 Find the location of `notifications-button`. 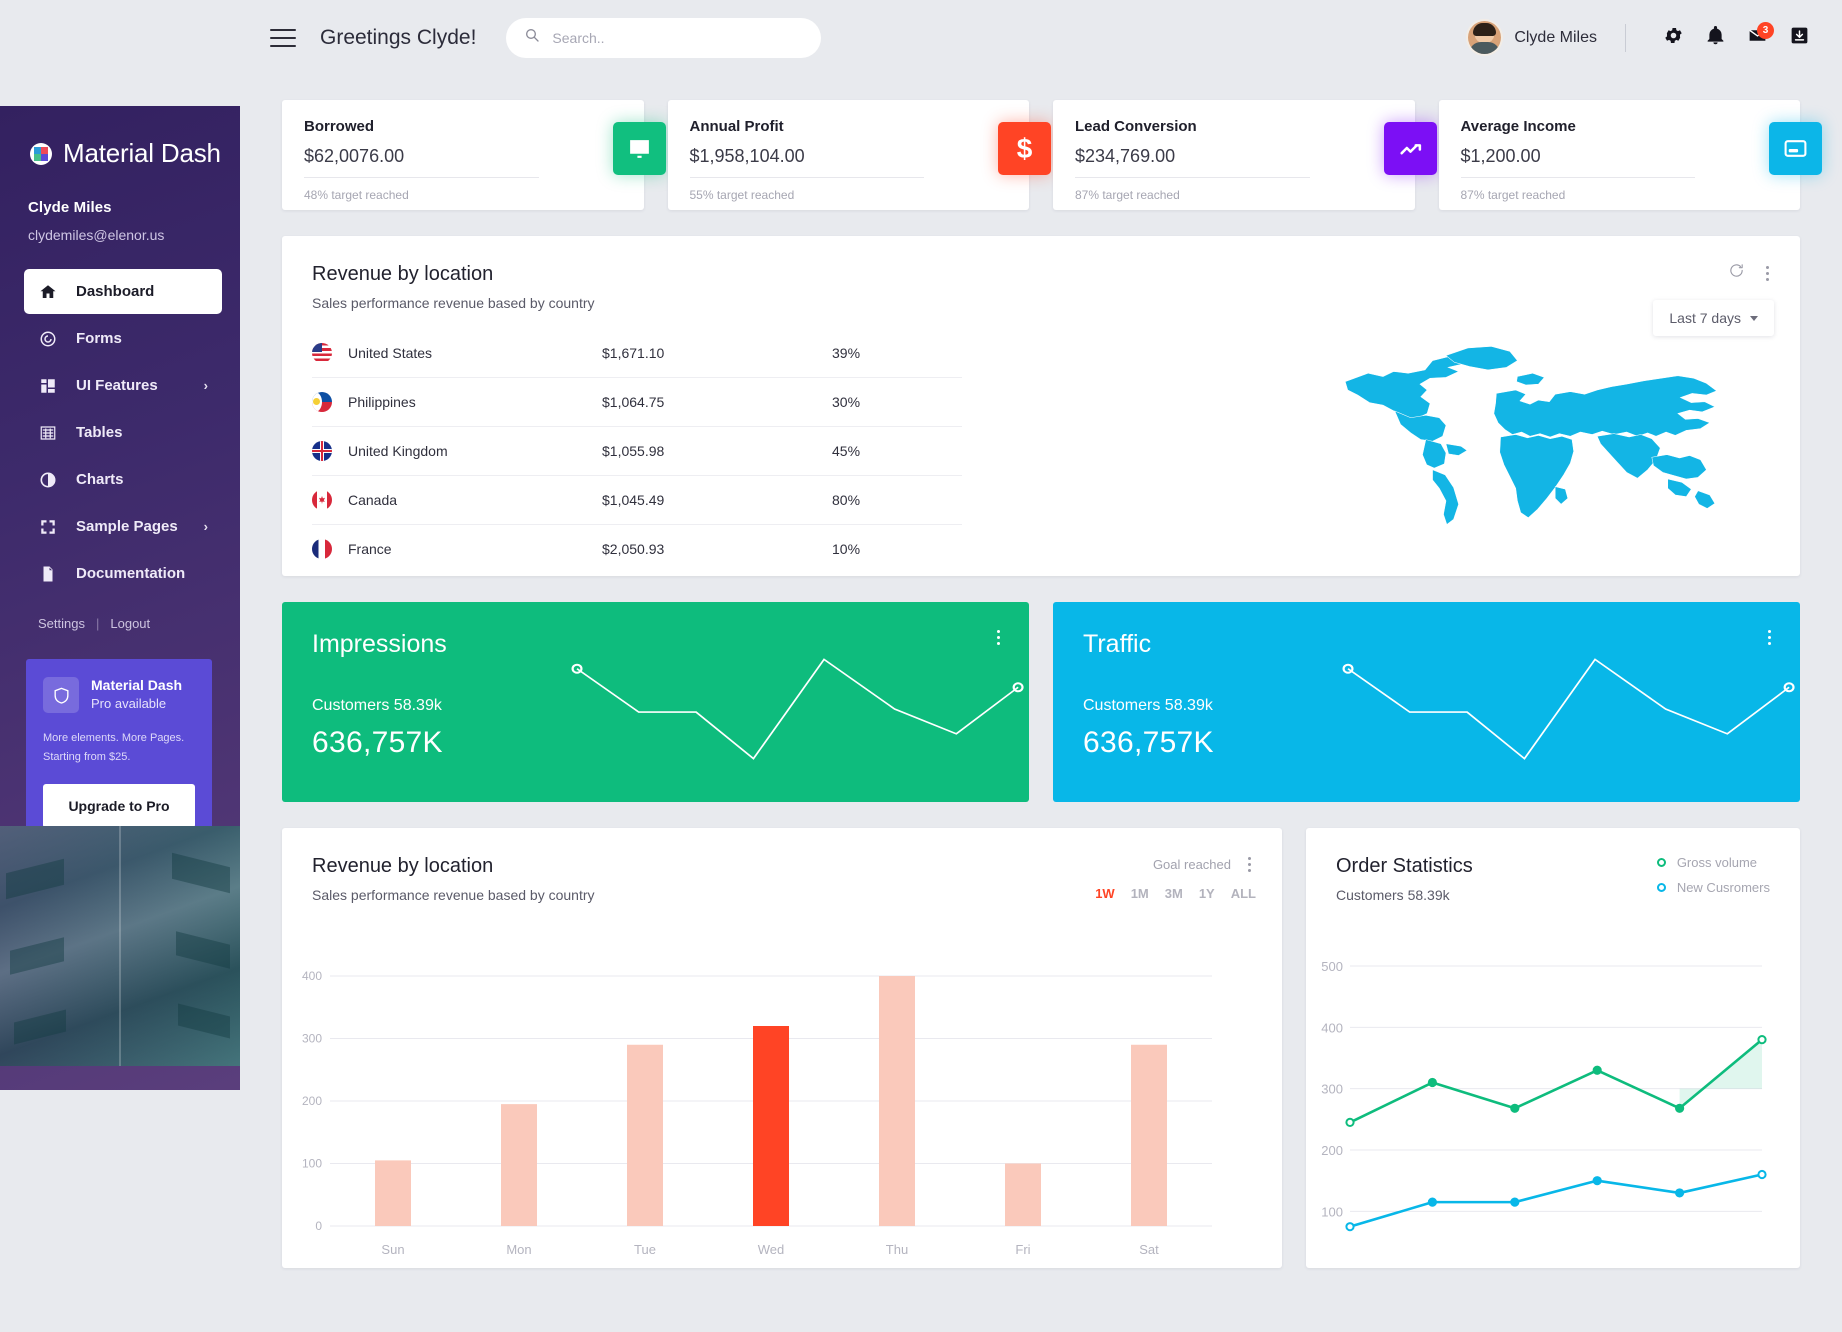

notifications-button is located at coordinates (1715, 38).